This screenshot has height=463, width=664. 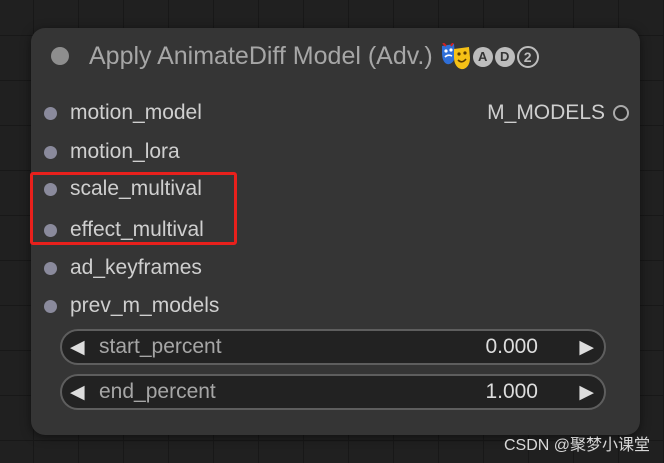 What do you see at coordinates (333, 392) in the screenshot?
I see `end-percent-widget: ◀ end_percent 1.000 ▶` at bounding box center [333, 392].